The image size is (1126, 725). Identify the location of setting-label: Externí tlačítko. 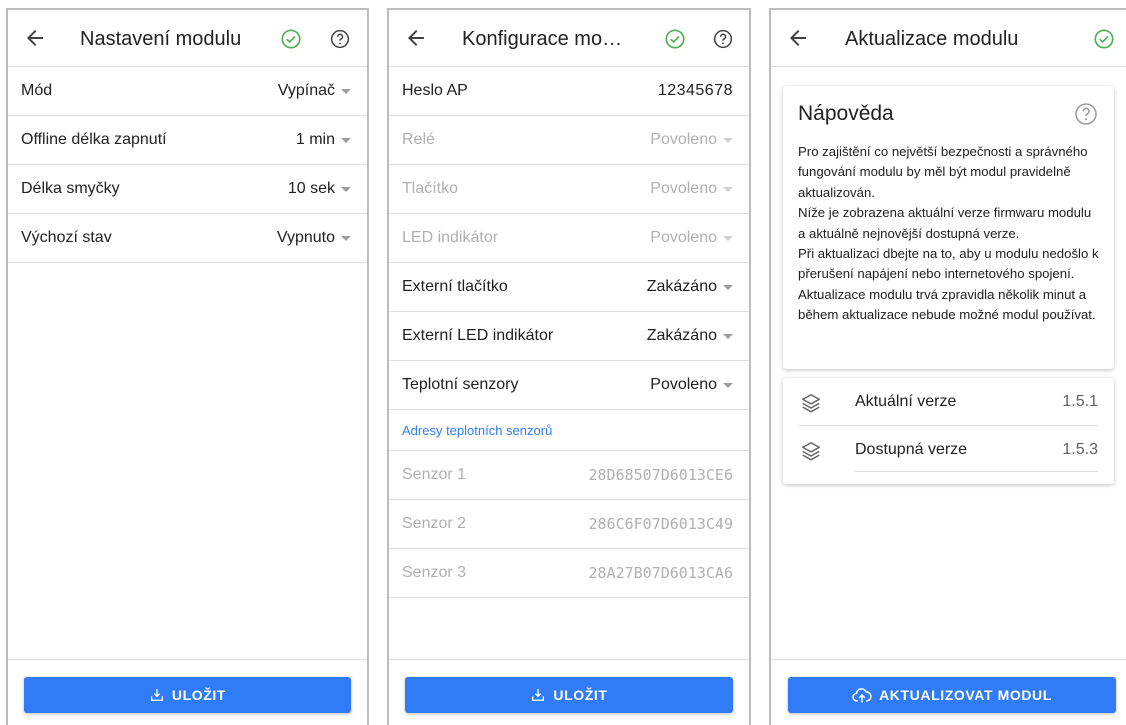
(455, 286).